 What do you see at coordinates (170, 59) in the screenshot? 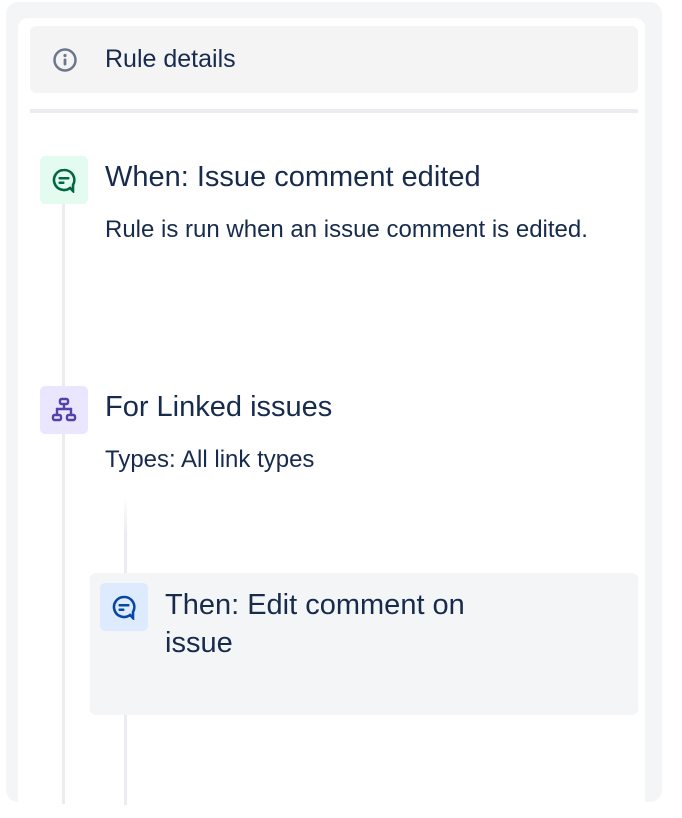
I see `rule-details-label: Rule details` at bounding box center [170, 59].